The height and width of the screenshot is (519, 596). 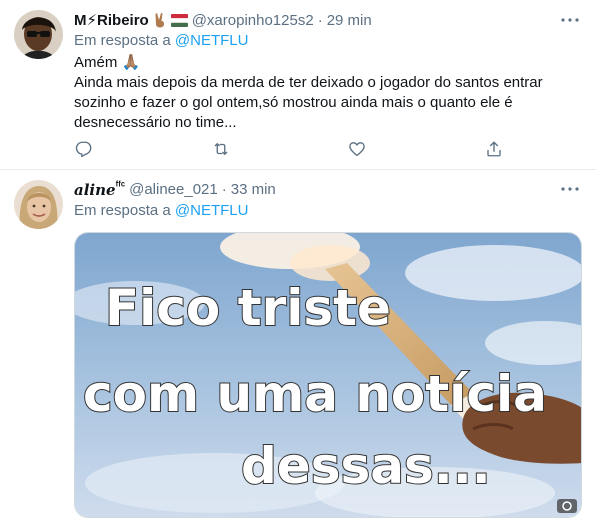 I want to click on reply-icon, so click(x=83, y=149).